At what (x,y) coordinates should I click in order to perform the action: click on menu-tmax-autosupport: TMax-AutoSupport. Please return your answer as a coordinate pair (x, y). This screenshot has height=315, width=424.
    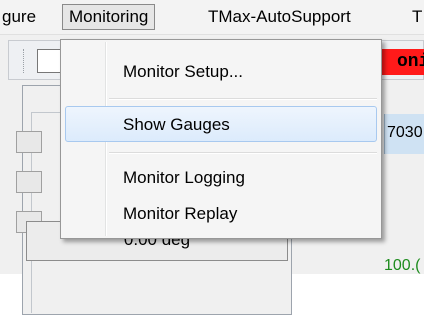
    Looking at the image, I should click on (279, 17).